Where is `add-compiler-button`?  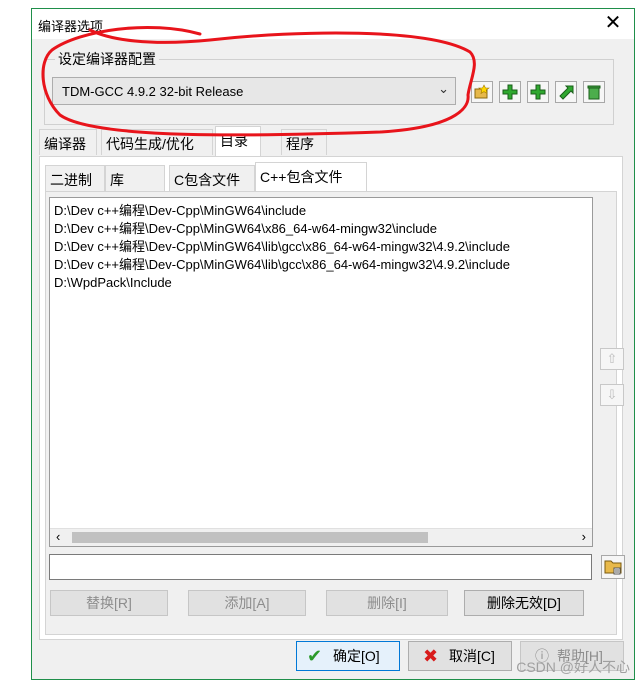 add-compiler-button is located at coordinates (510, 92).